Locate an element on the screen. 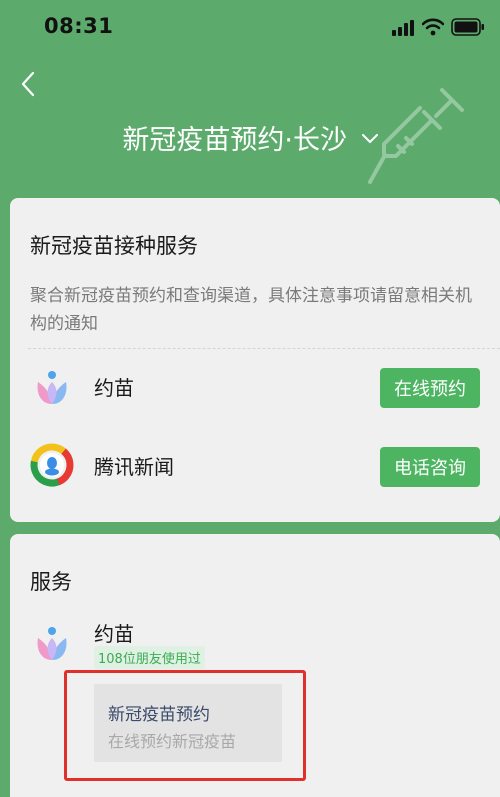  chevron-down-icon is located at coordinates (369, 138).